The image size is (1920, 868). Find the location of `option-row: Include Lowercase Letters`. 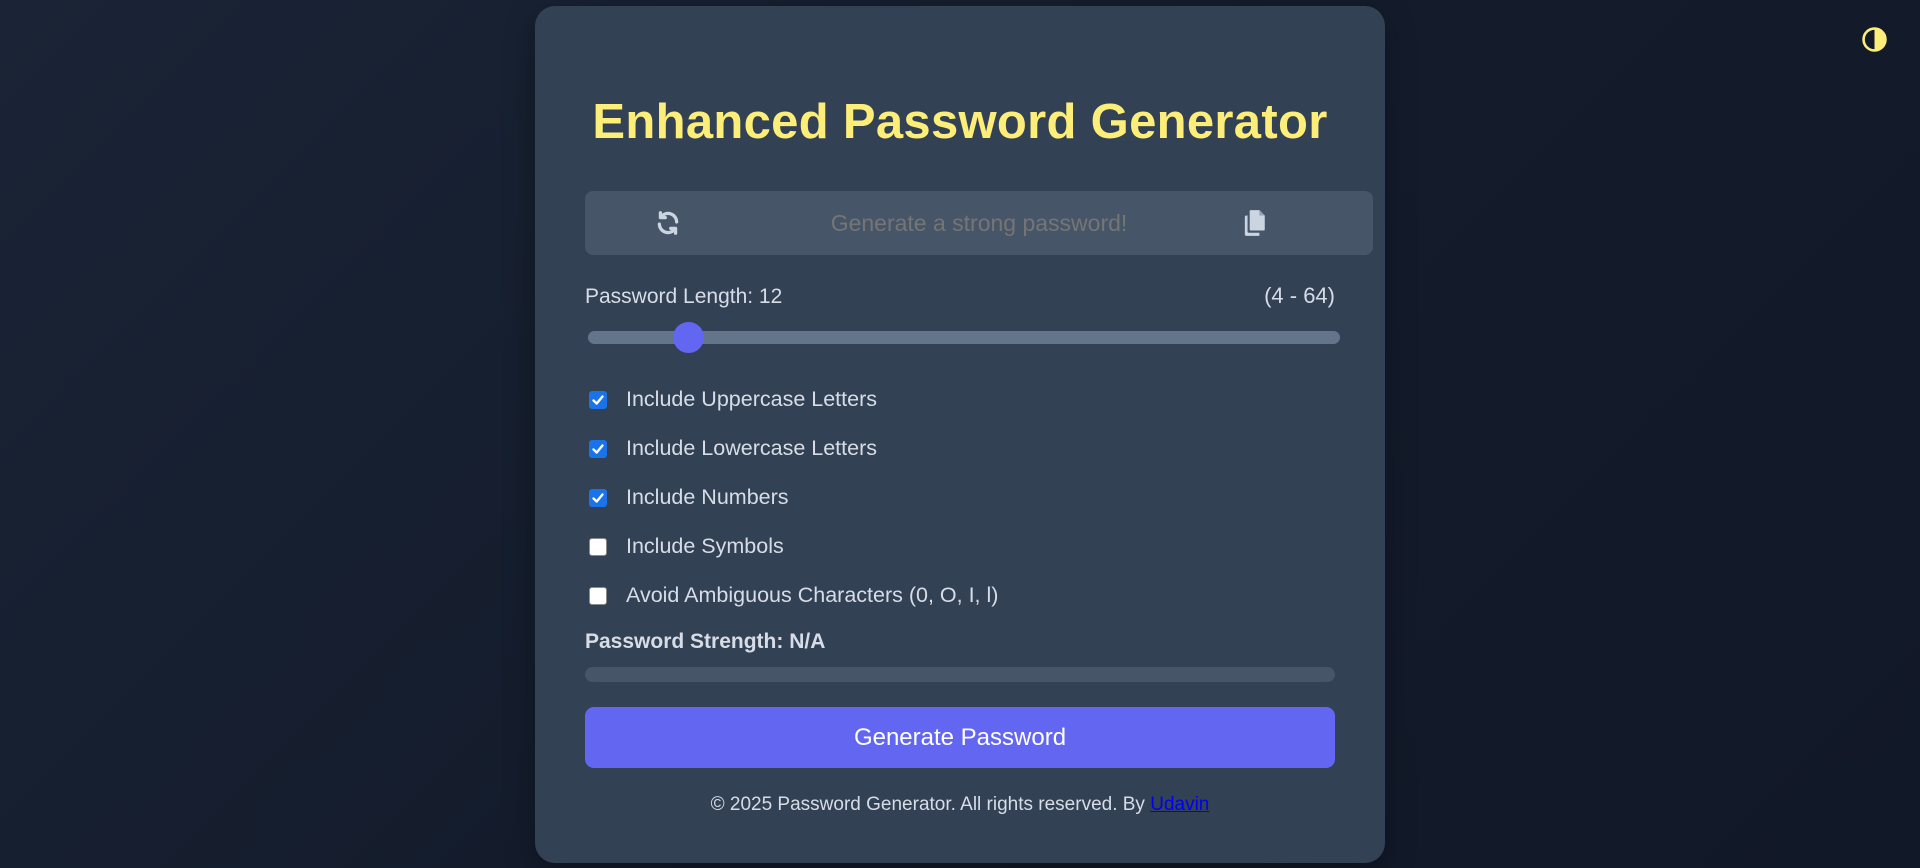

option-row: Include Lowercase Letters is located at coordinates (791, 448).